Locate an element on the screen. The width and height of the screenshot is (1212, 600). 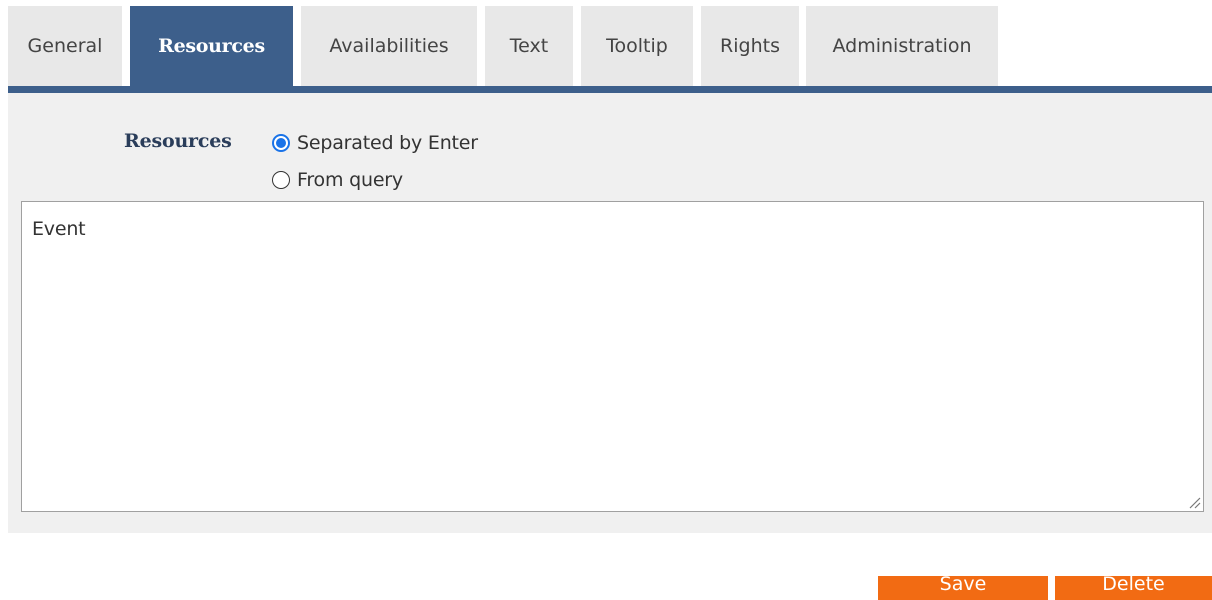
tab-underline-strip is located at coordinates (610, 89).